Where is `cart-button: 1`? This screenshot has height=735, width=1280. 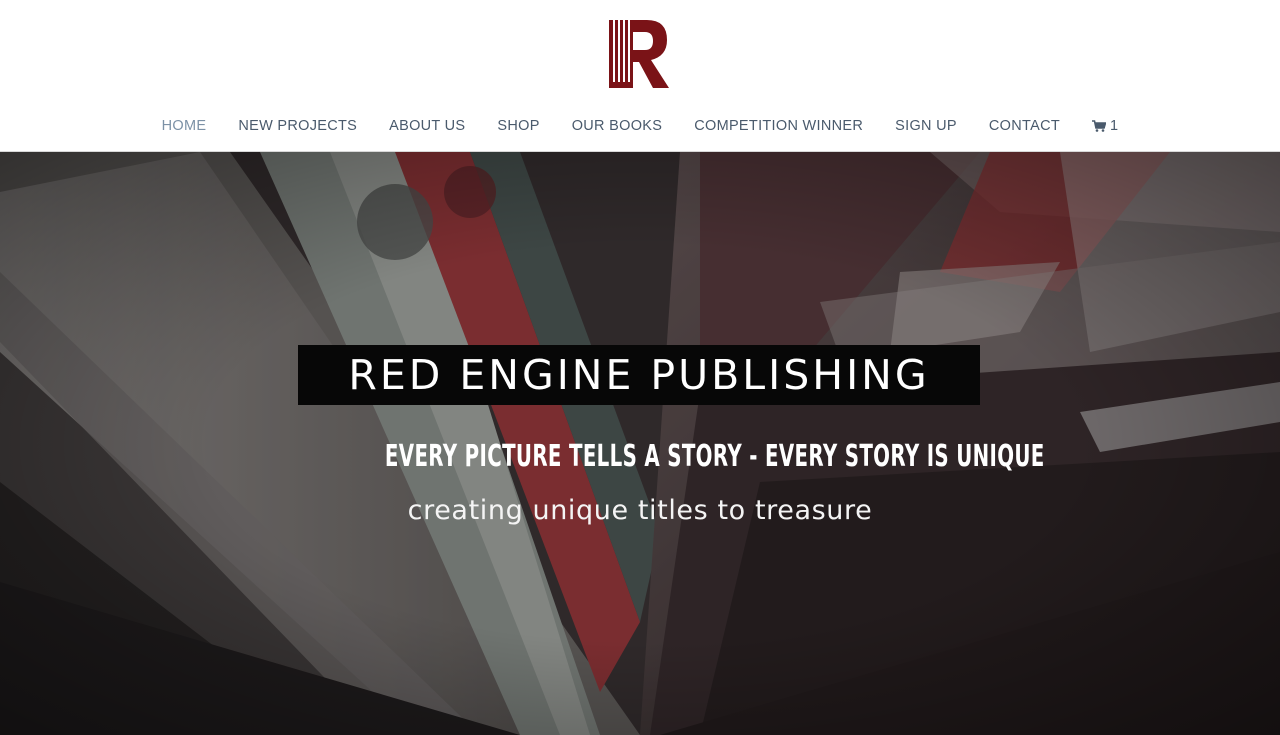 cart-button: 1 is located at coordinates (1105, 126).